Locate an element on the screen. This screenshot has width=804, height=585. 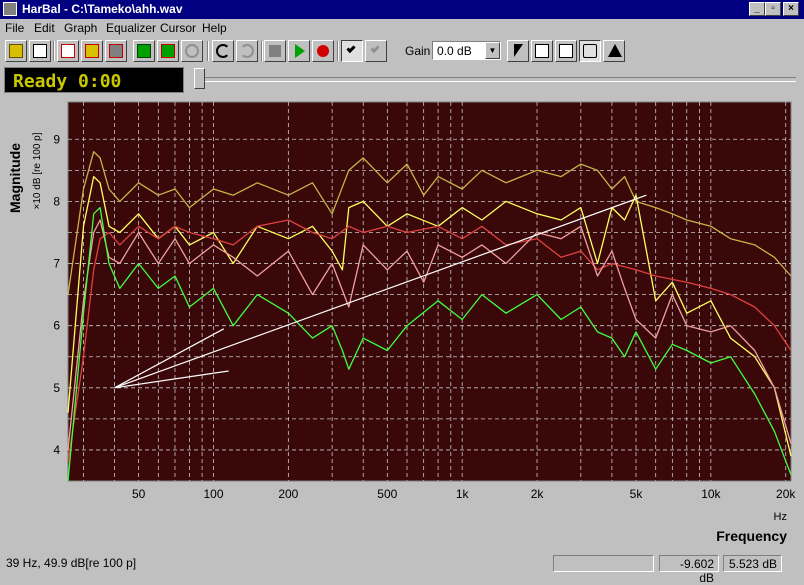
ref-open-button is located at coordinates (144, 51).